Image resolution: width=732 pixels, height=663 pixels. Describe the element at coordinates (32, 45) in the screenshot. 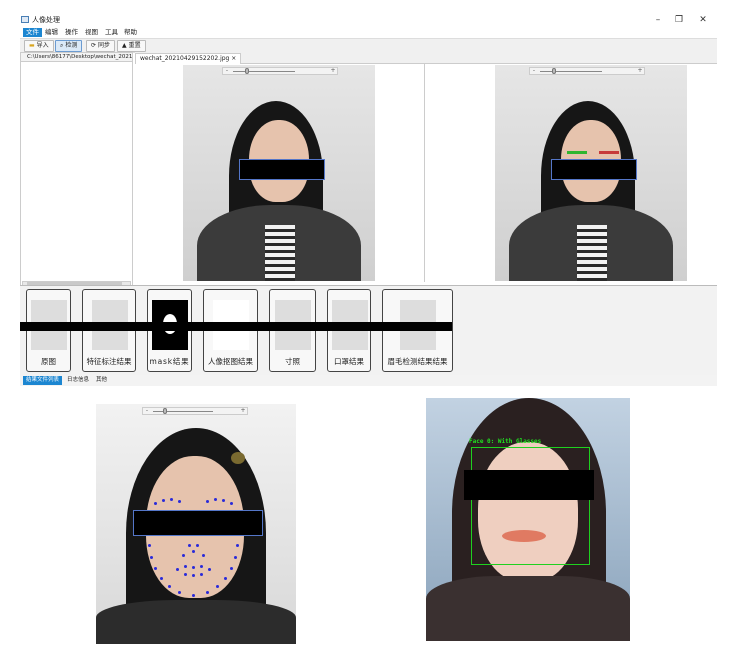

I see `folder-icon: ▬` at that location.